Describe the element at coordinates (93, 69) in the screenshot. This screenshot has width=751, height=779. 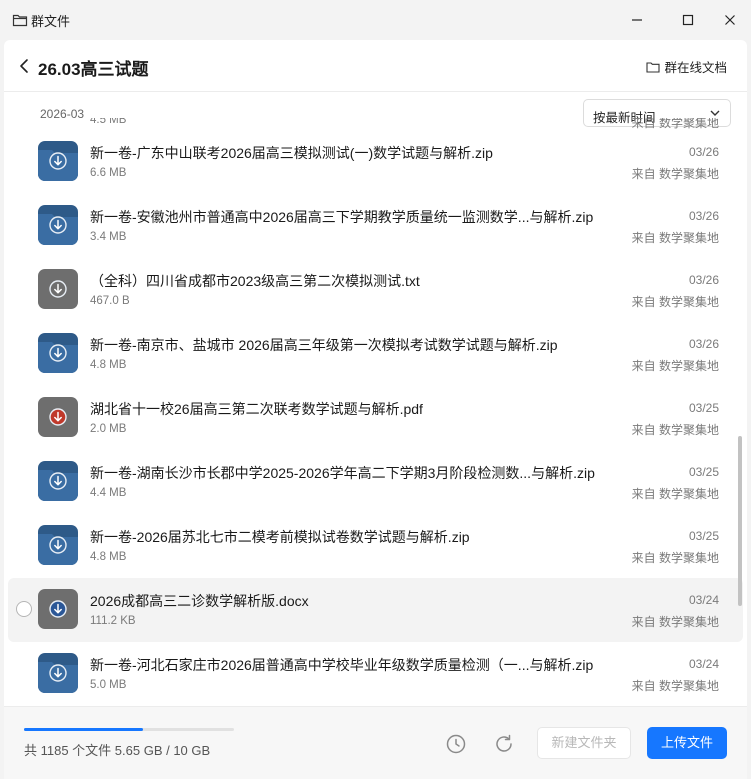
I see `page-title: 26.03高三试题` at that location.